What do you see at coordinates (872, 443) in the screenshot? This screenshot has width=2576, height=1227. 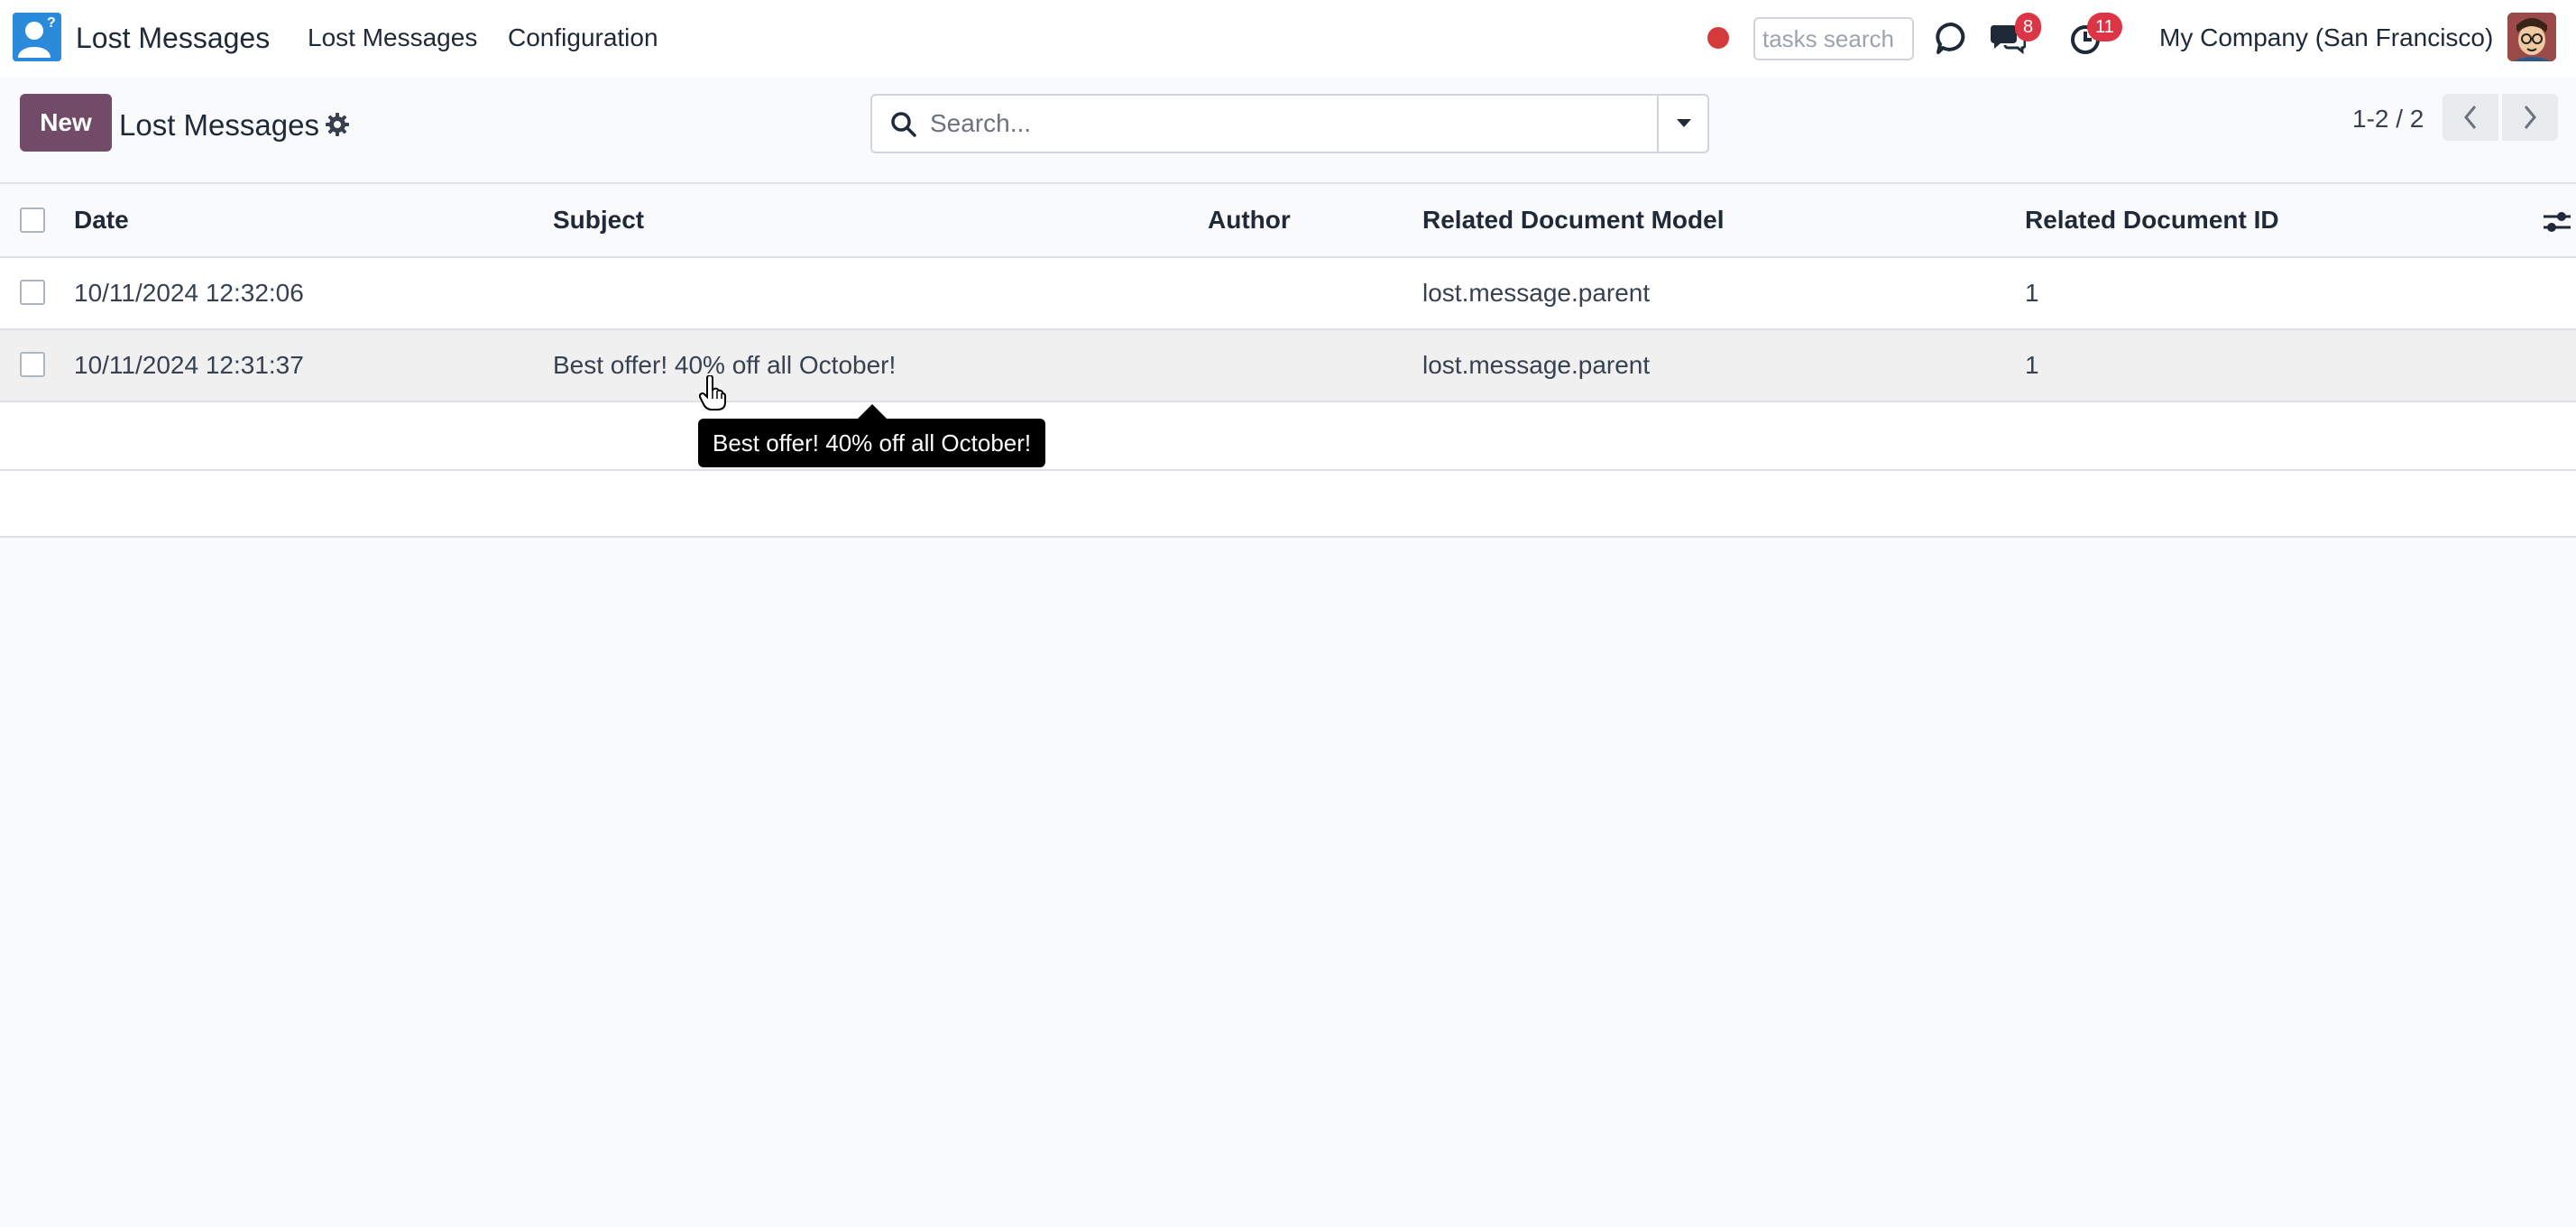 I see `subject-tooltip: Best offer! 40% off all October!` at bounding box center [872, 443].